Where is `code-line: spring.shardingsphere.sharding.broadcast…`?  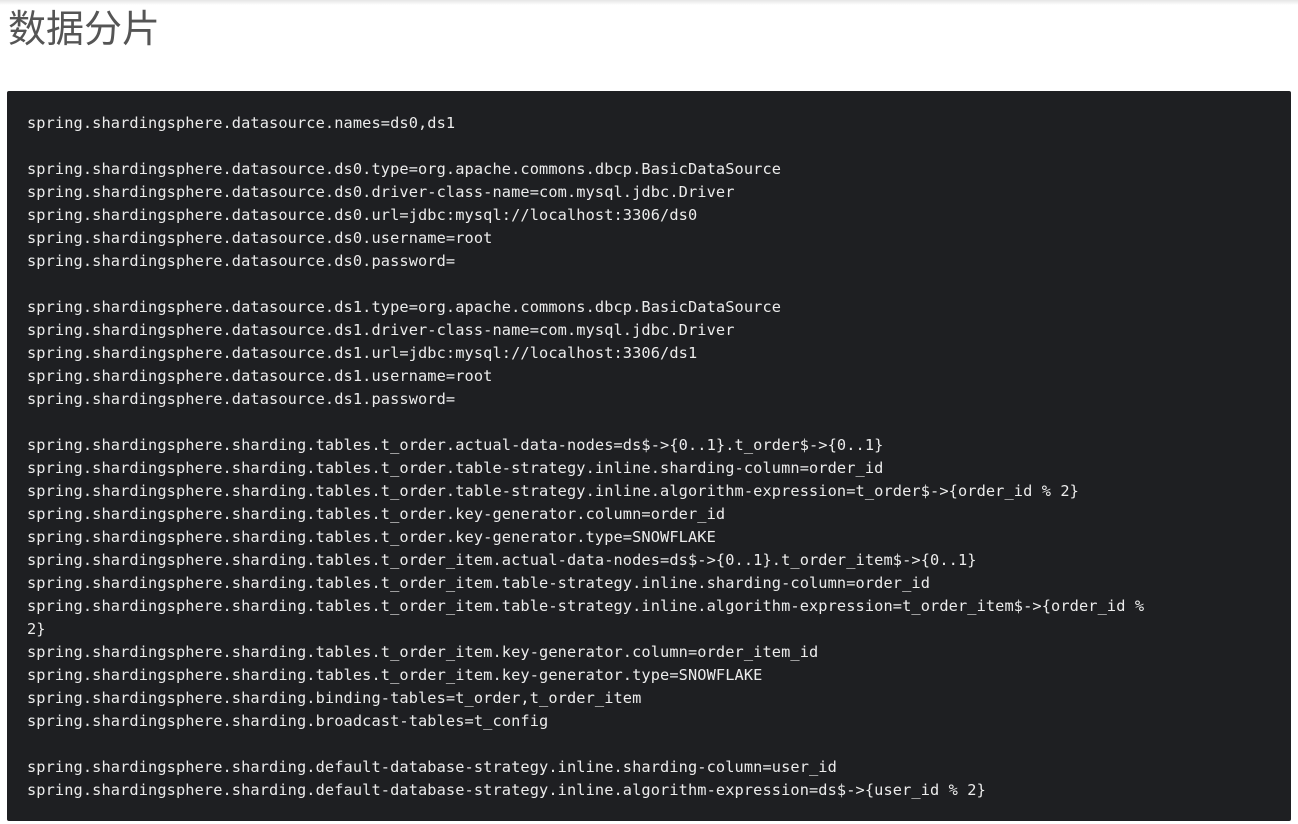
code-line: spring.shardingsphere.sharding.broadcast… is located at coordinates (288, 721).